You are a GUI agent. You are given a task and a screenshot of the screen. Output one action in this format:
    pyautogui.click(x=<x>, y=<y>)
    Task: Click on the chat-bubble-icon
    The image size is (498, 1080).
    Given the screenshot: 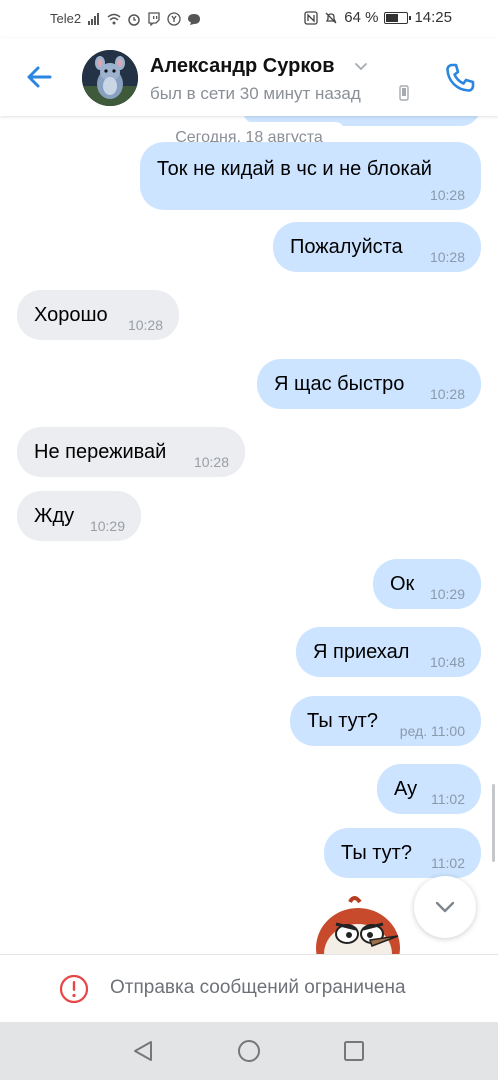 What is the action you would take?
    pyautogui.click(x=194, y=19)
    